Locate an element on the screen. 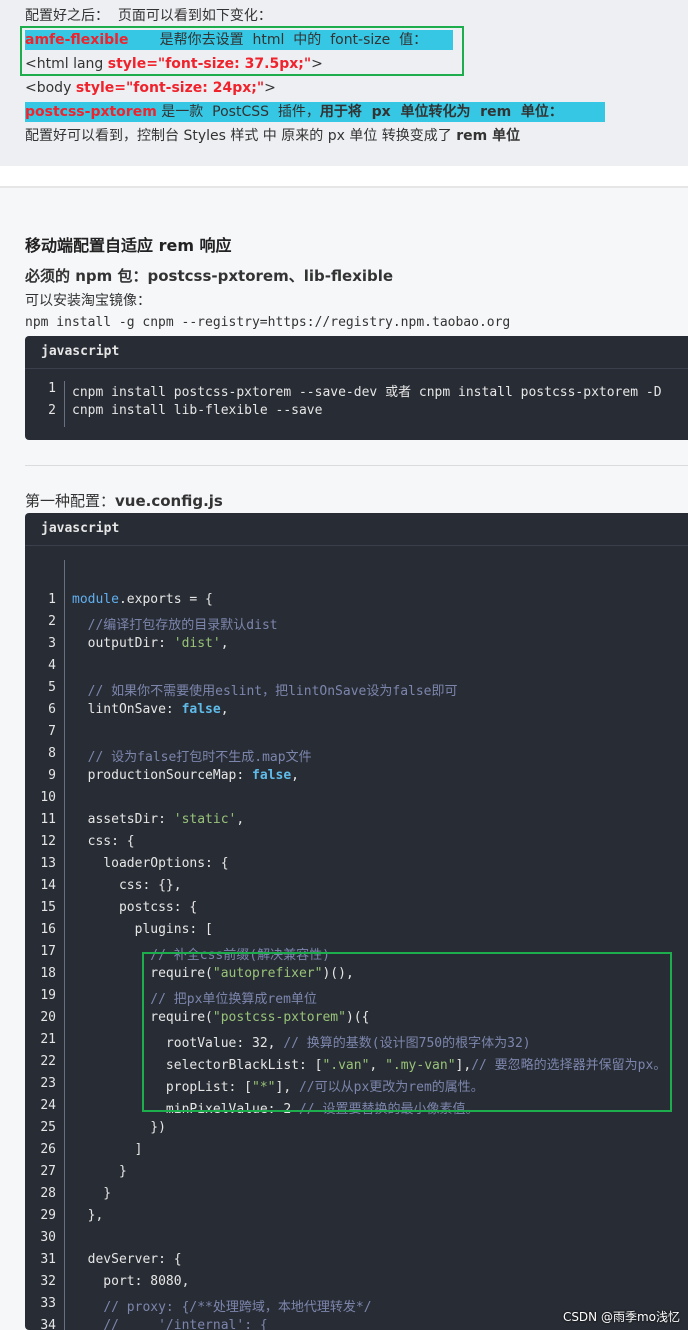  line-number: 7 is located at coordinates (52, 731).